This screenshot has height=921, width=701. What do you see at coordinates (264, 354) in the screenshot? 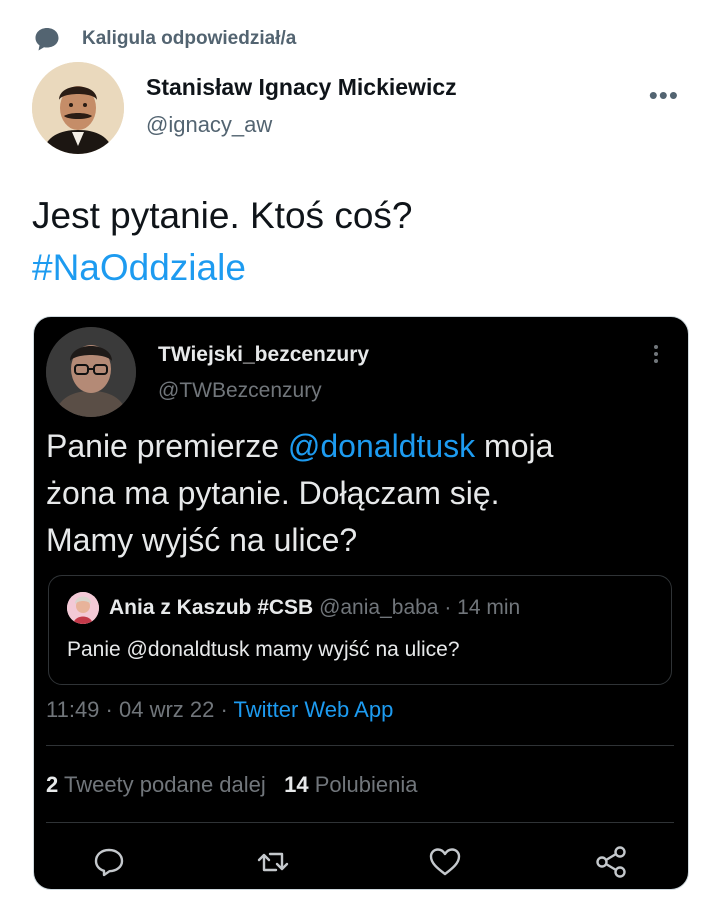
I see `embedded-author-name: TWiejski_bezcenzury` at bounding box center [264, 354].